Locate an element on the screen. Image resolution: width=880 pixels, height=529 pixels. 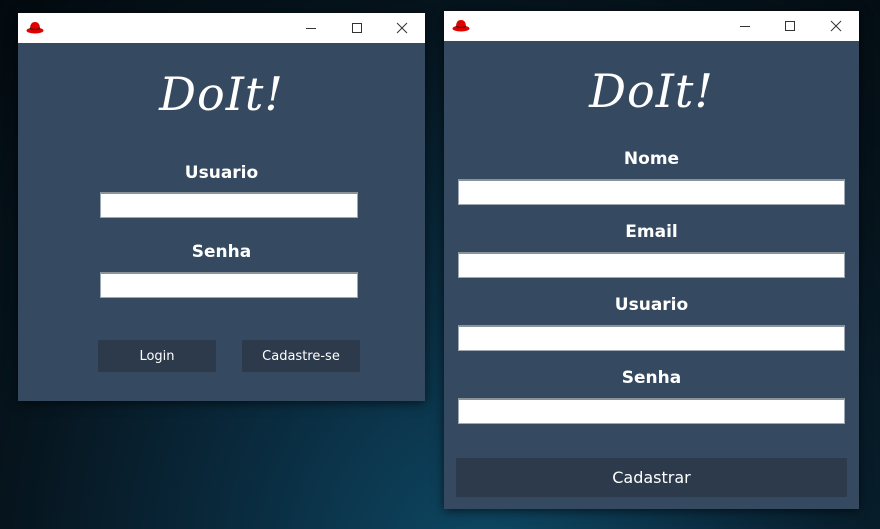
email-input is located at coordinates (651, 265).